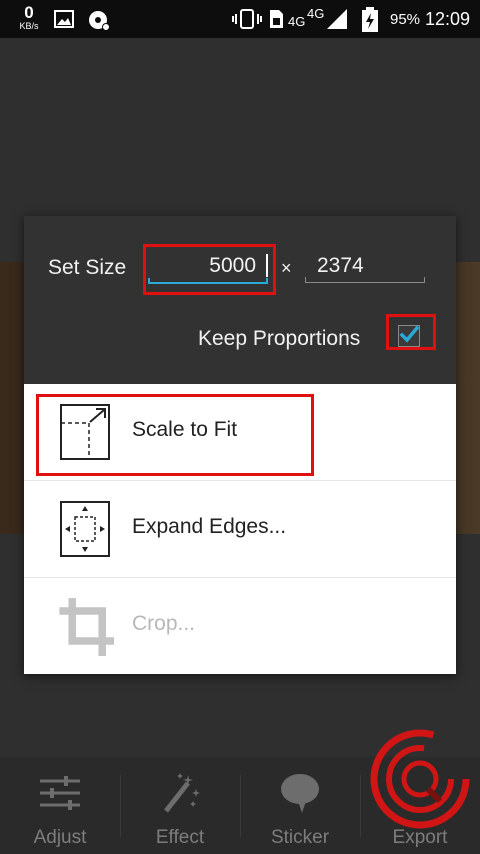 Image resolution: width=480 pixels, height=854 pixels. I want to click on toolbar-sticker: Sticker, so click(300, 805).